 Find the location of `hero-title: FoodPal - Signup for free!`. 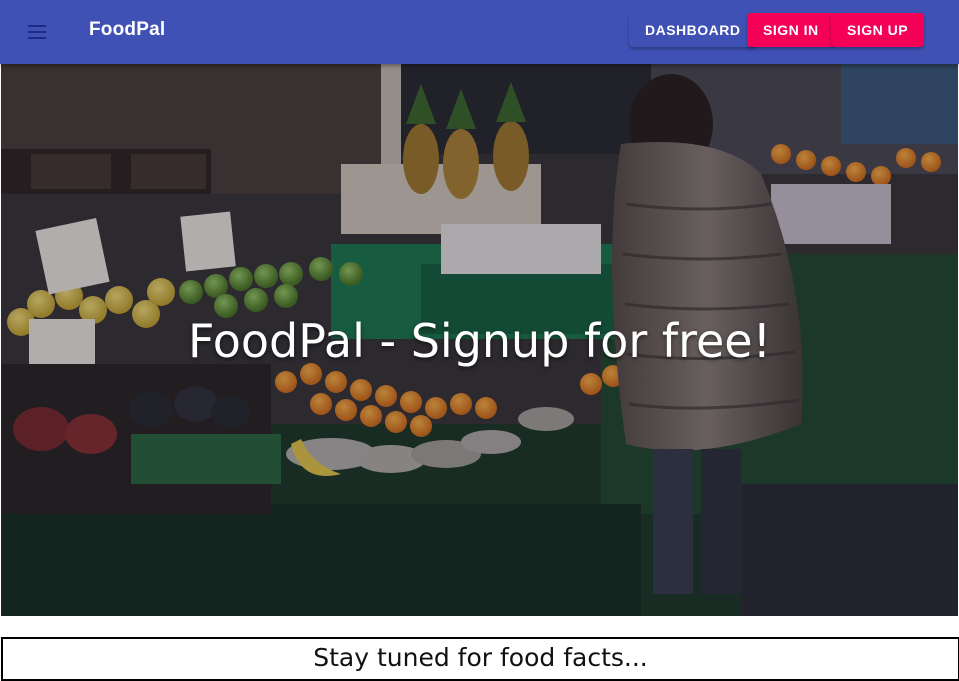

hero-title: FoodPal - Signup for free! is located at coordinates (479, 341).